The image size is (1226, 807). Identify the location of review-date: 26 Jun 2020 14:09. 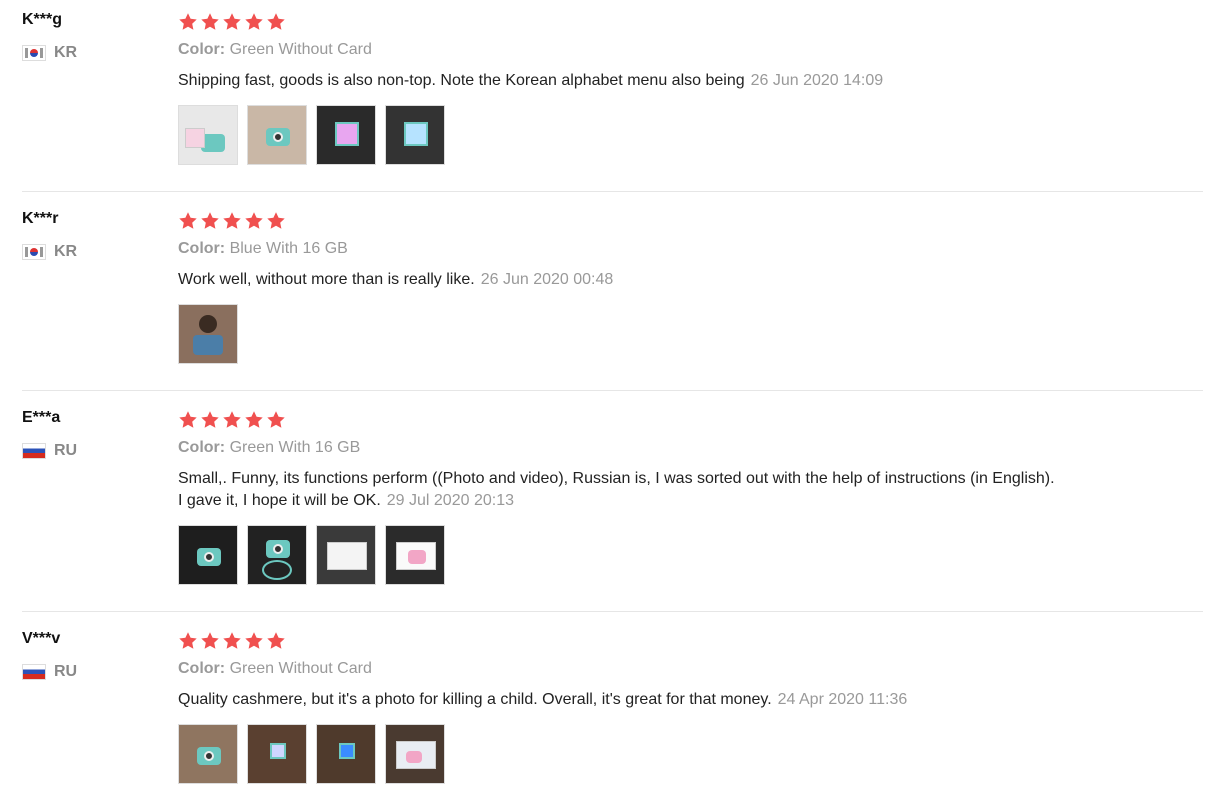
(817, 80).